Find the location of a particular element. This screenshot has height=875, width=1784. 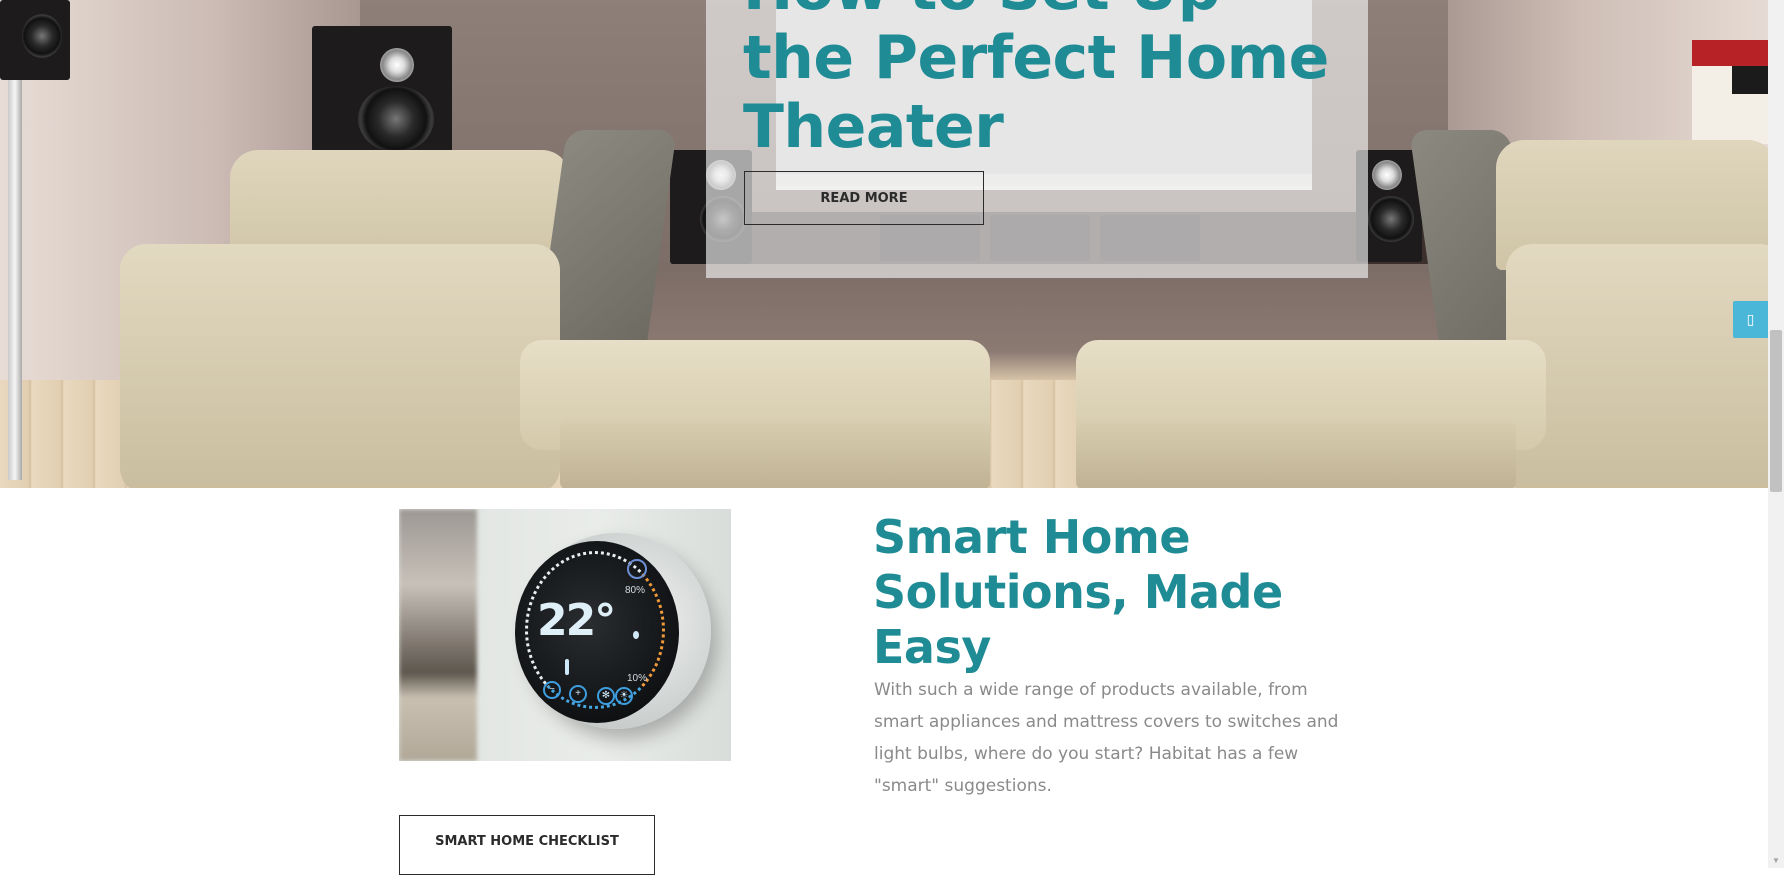

speaker-stand-left is located at coordinates (15, 280).